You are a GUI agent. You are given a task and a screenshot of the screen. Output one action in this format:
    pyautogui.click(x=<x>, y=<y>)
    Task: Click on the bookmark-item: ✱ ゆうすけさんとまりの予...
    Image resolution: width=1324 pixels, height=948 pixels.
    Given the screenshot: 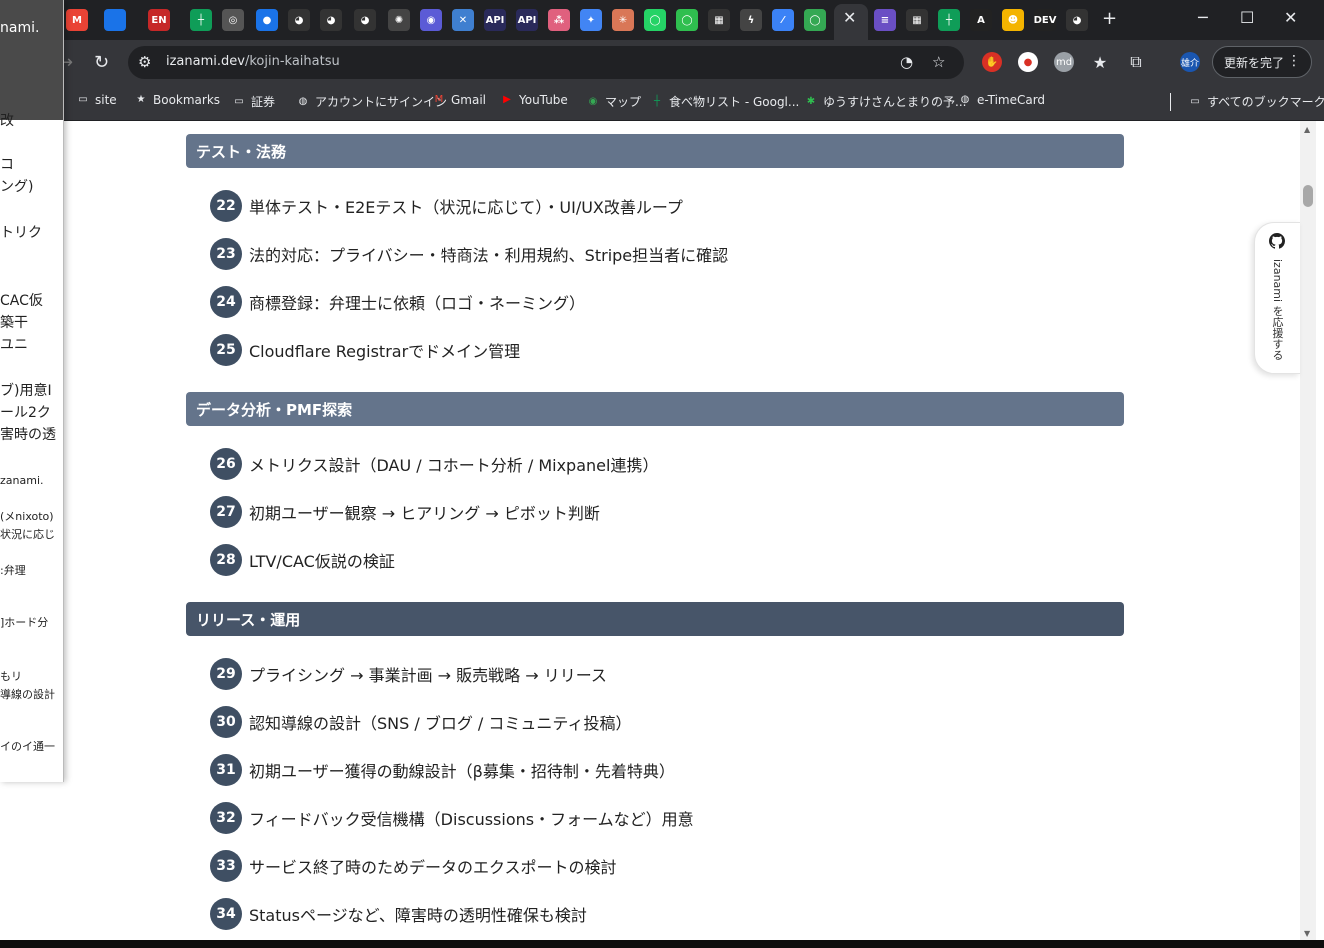 What is the action you would take?
    pyautogui.click(x=885, y=101)
    